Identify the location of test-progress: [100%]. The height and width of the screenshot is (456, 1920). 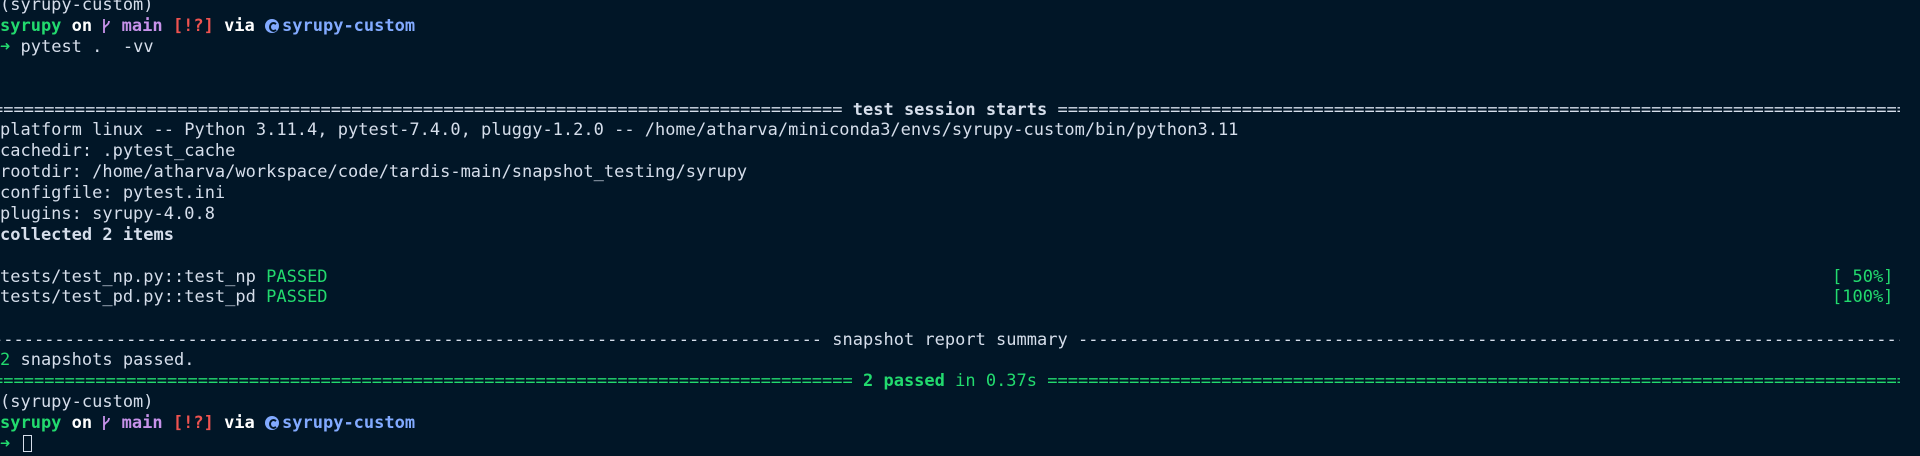
(1863, 297).